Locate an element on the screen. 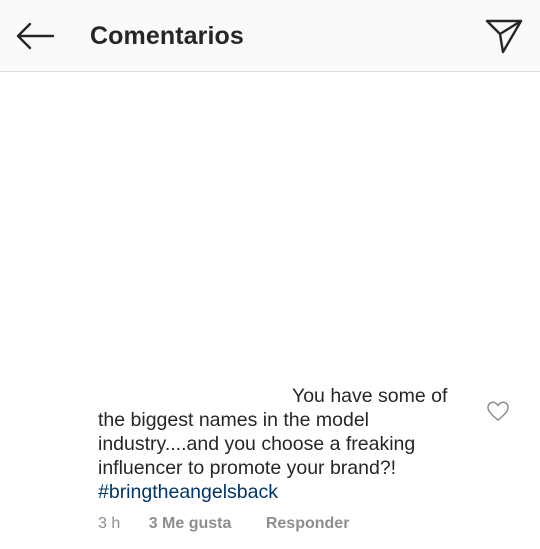  top-bar: Comentarios is located at coordinates (270, 36).